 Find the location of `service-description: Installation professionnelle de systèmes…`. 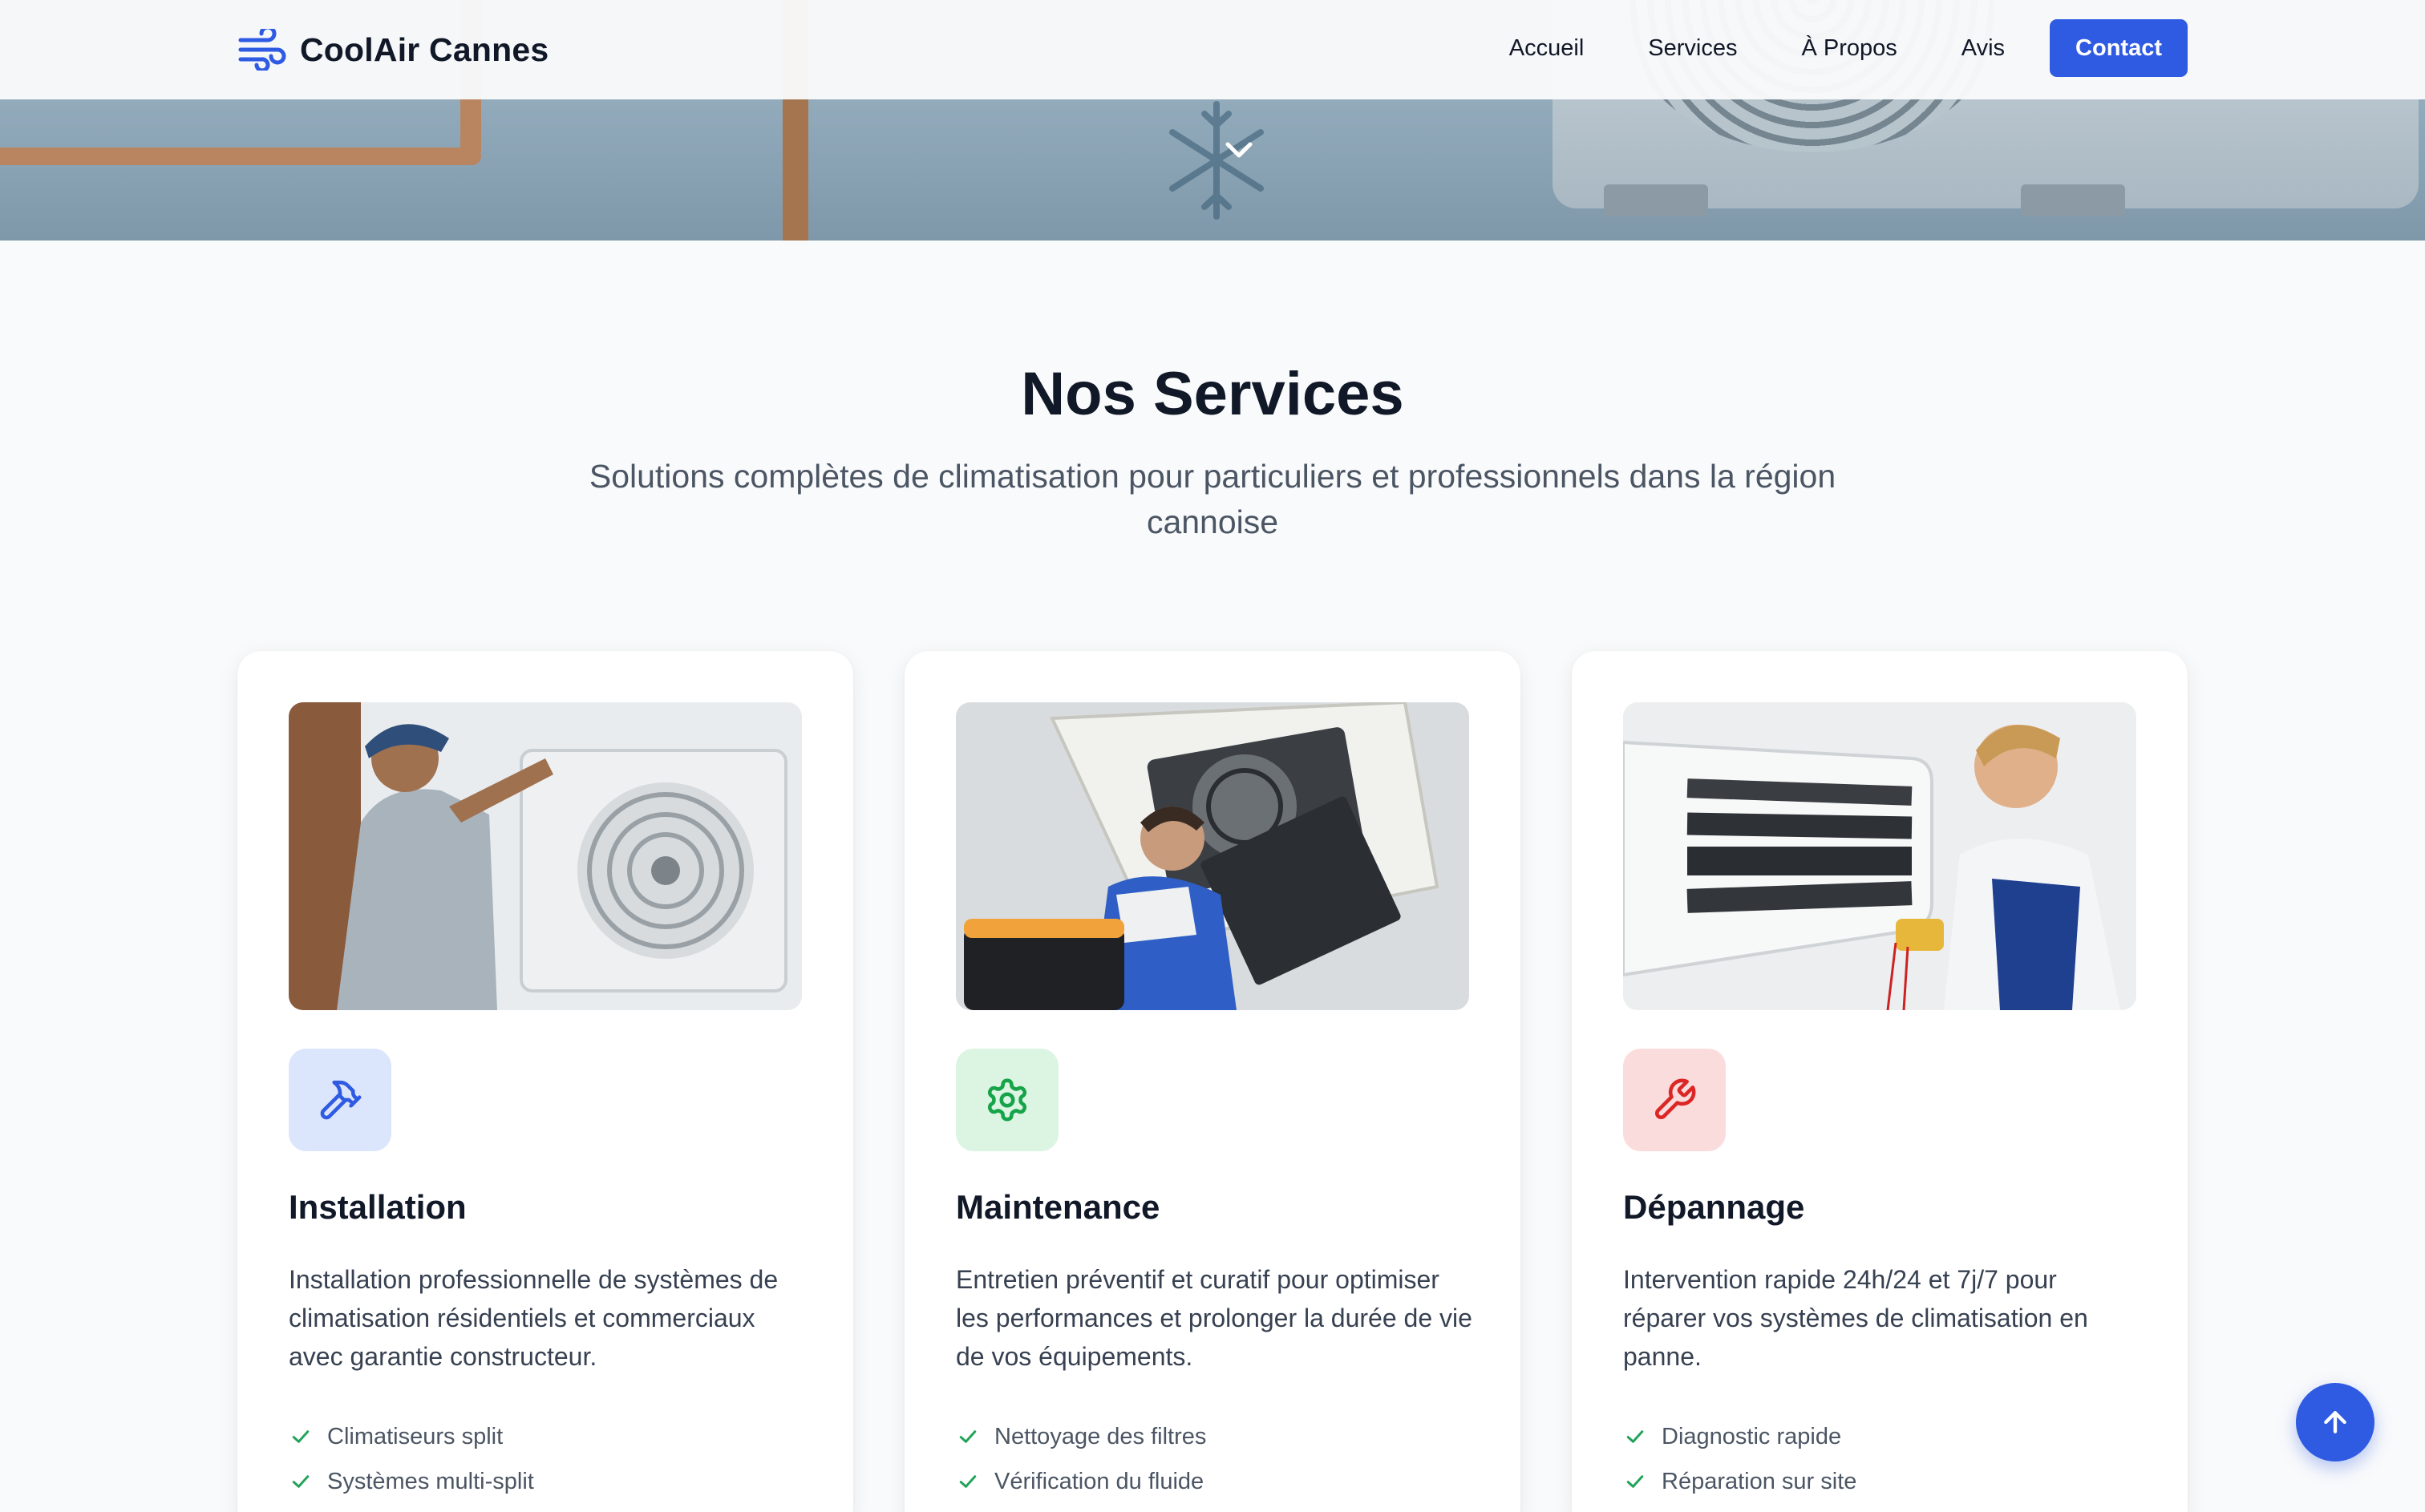

service-description: Installation professionnelle de systèmes… is located at coordinates (534, 1318).